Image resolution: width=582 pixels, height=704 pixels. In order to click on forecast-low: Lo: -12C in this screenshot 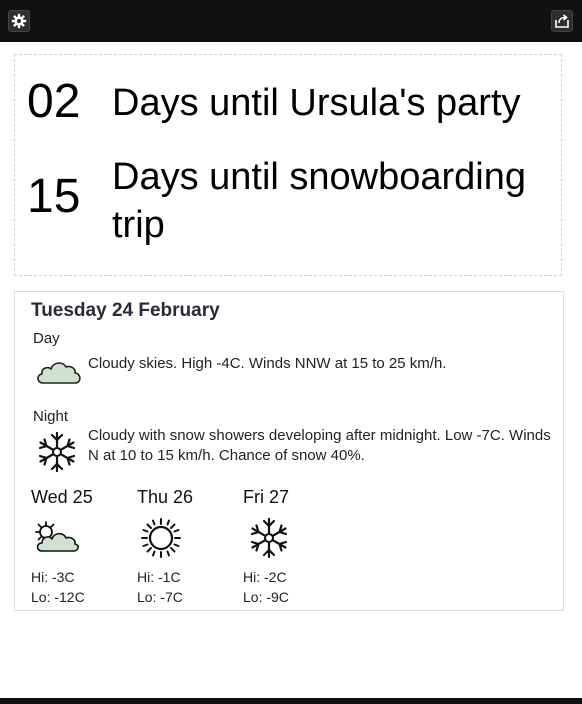, I will do `click(58, 597)`.